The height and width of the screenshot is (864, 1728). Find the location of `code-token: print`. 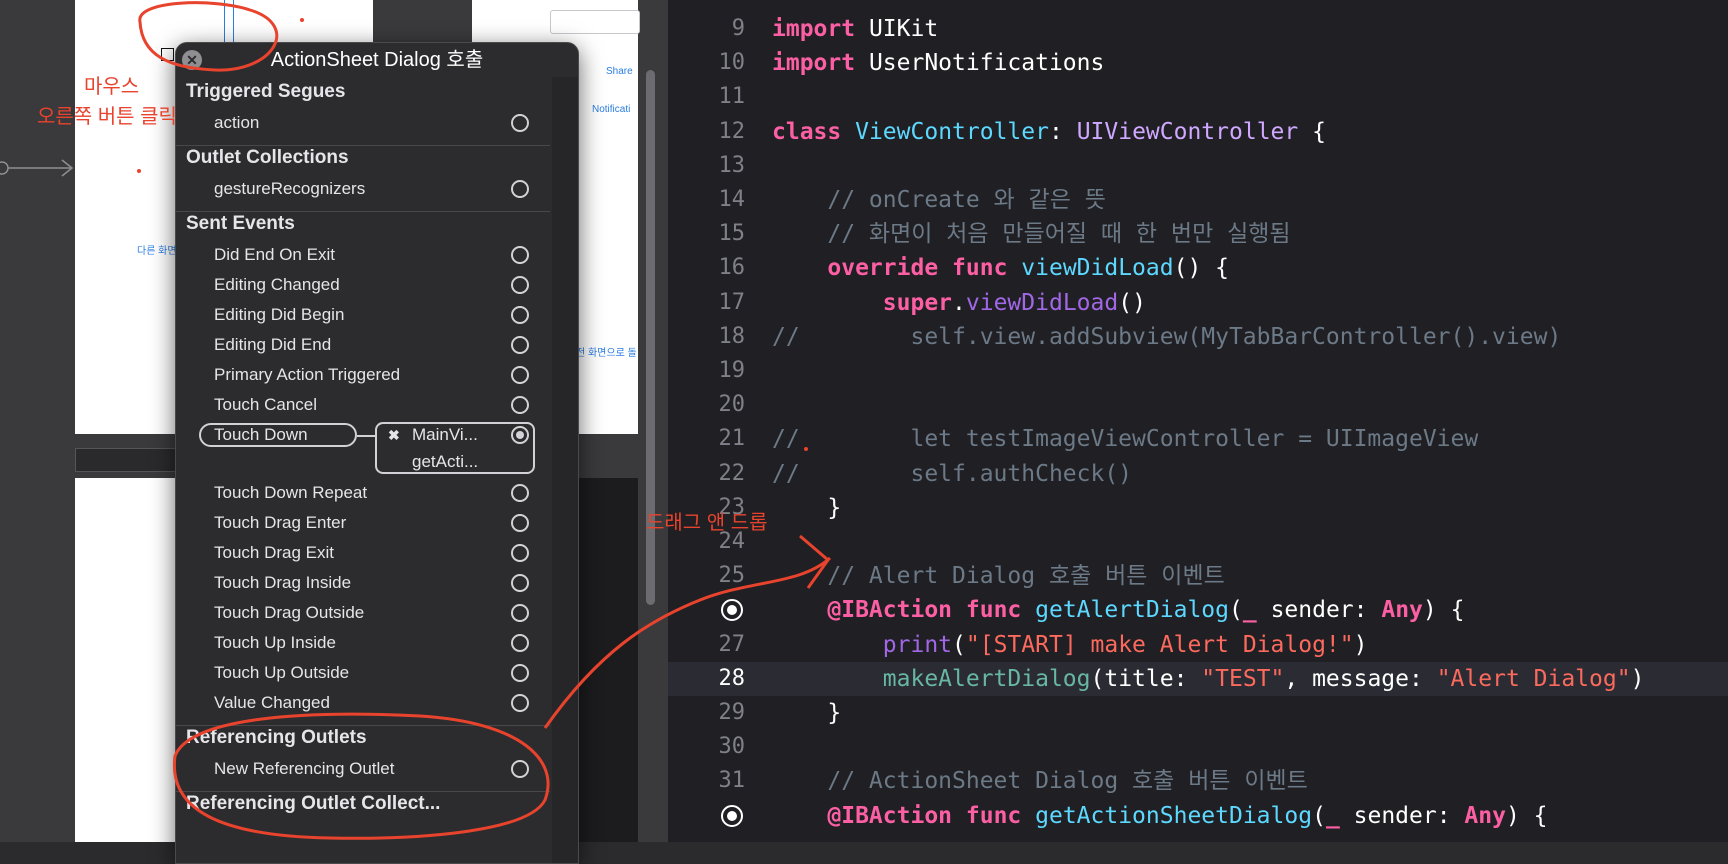

code-token: print is located at coordinates (917, 644).